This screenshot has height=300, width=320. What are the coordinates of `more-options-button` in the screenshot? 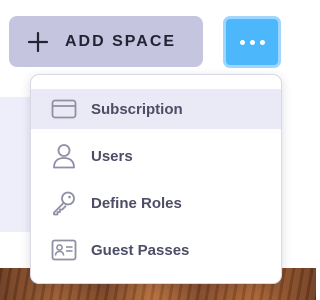 It's located at (252, 42).